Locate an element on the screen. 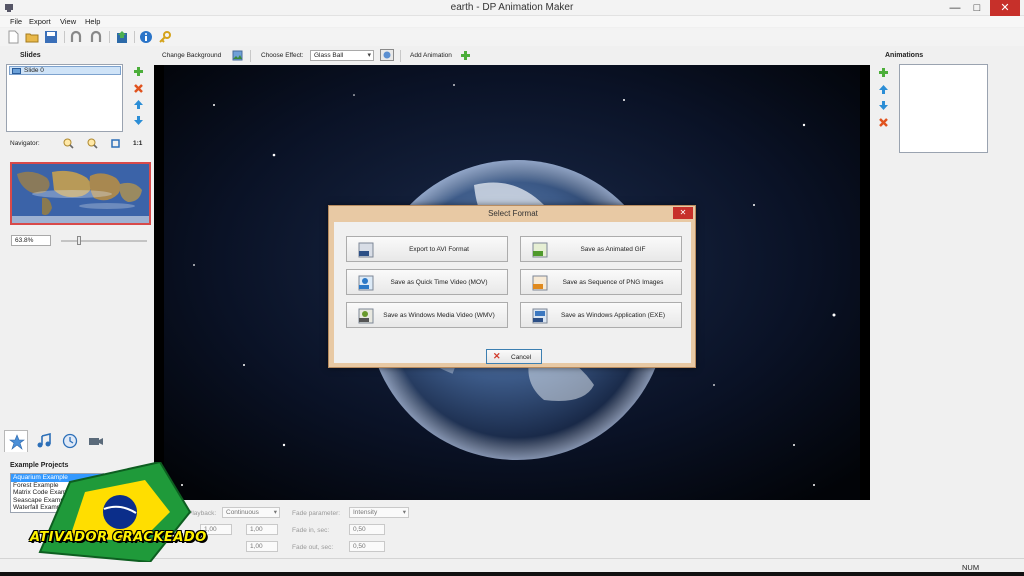 The image size is (1024, 576). one-to-one-button: 1:1 is located at coordinates (137, 143).